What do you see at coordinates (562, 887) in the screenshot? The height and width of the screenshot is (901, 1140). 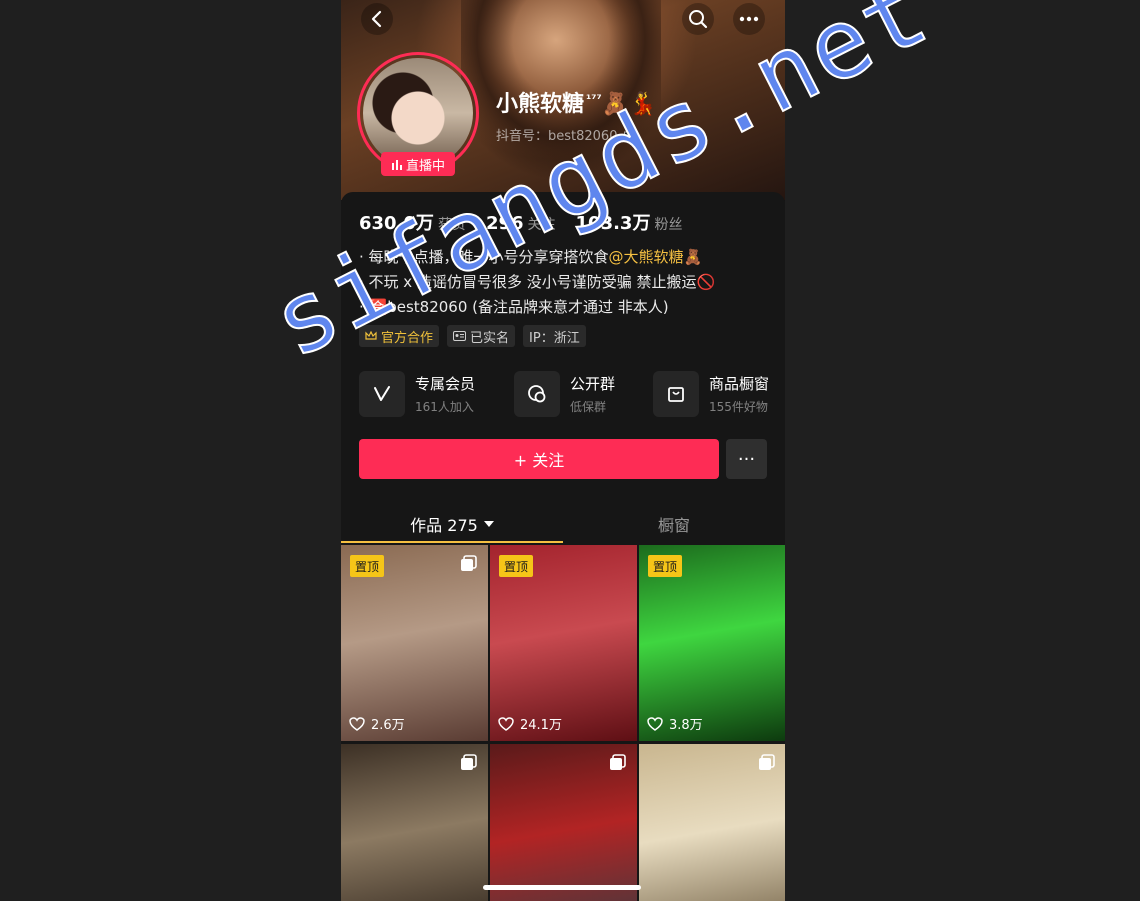 I see `home-indicator` at bounding box center [562, 887].